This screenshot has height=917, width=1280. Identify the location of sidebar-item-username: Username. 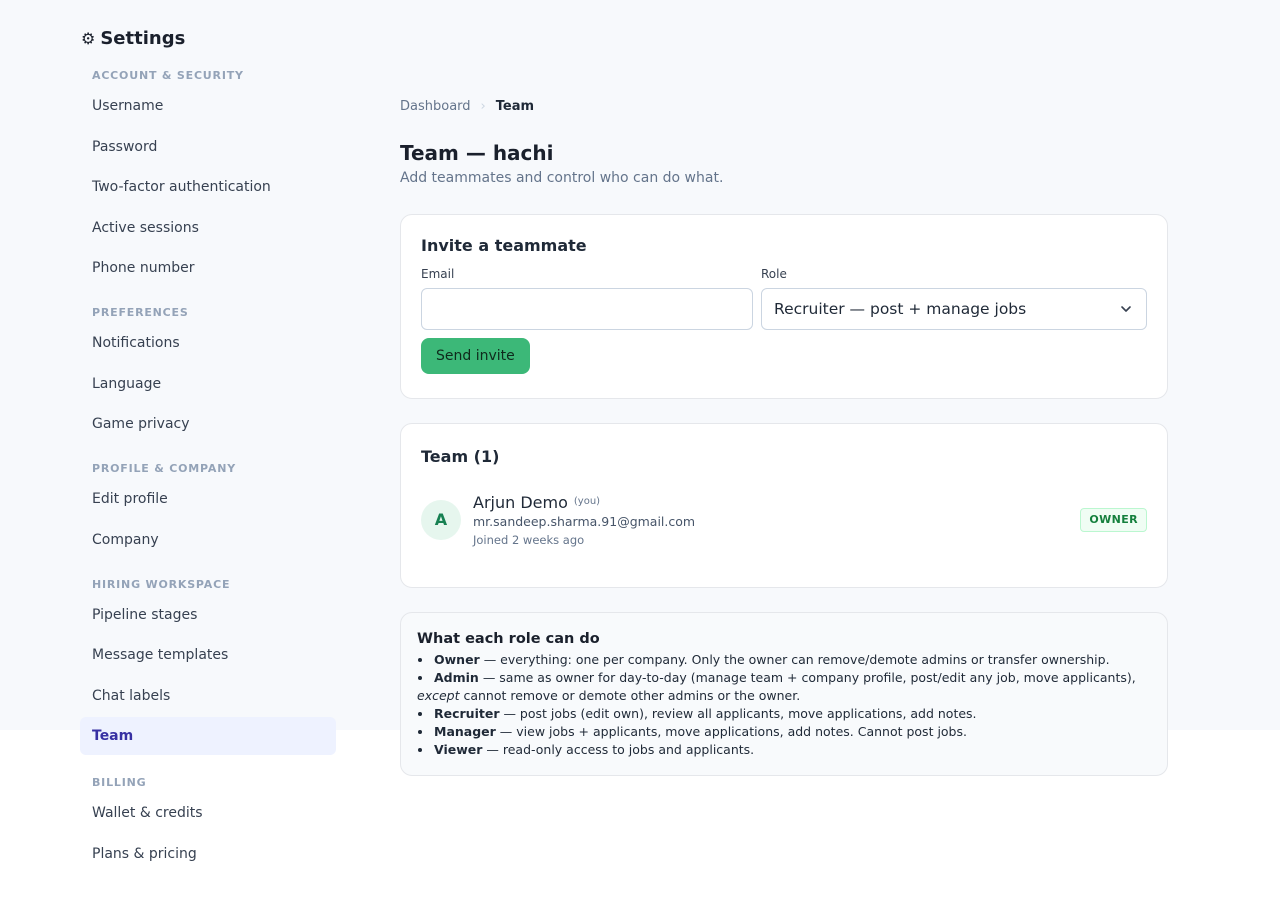
(208, 106).